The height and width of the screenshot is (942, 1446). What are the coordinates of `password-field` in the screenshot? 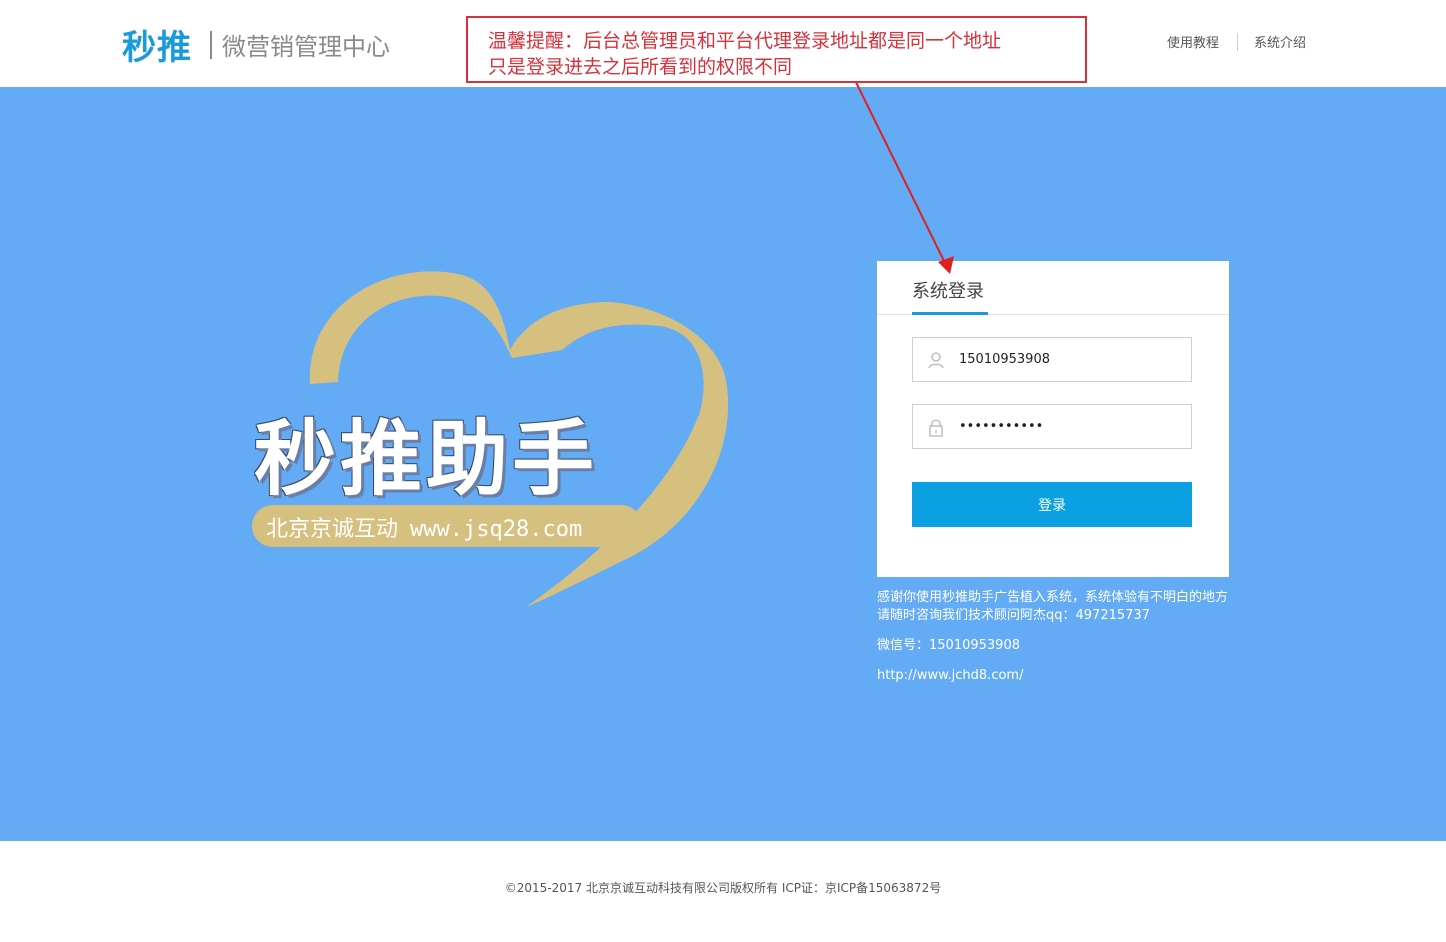 It's located at (1052, 426).